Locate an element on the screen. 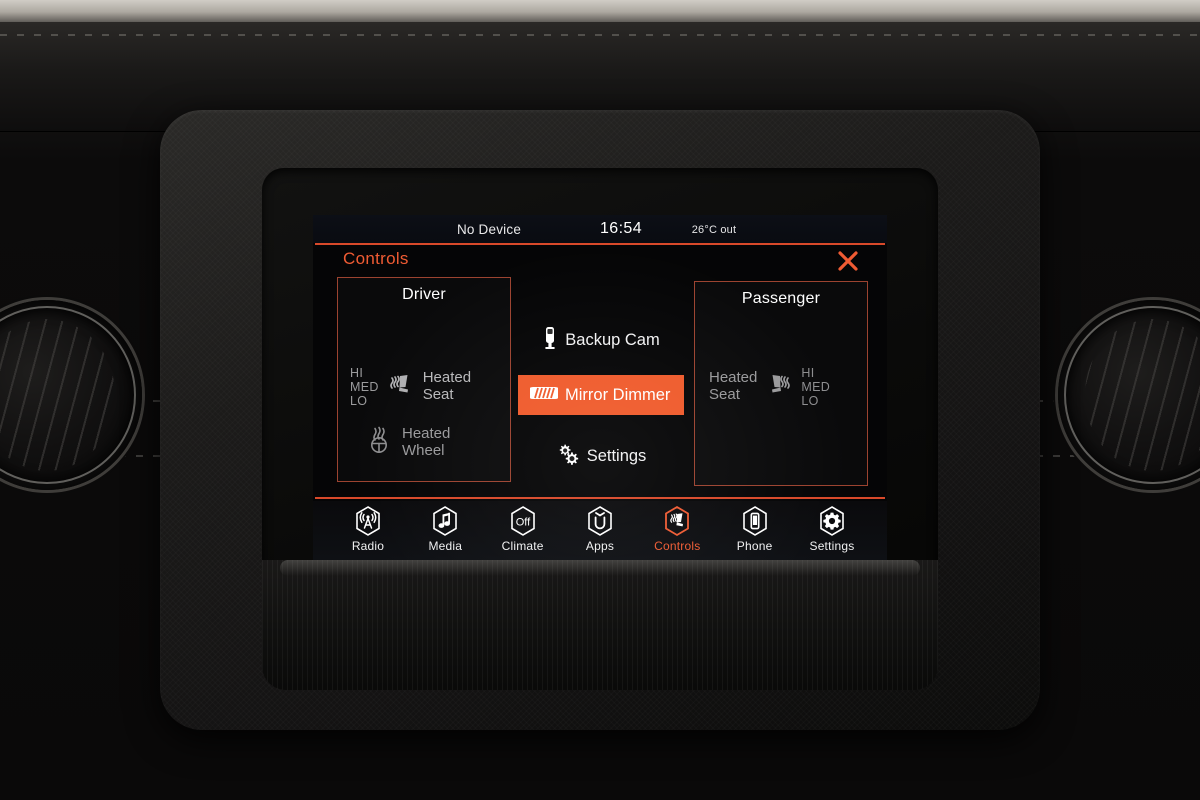 Image resolution: width=1200 pixels, height=800 pixels. controls-settings-label: Settings is located at coordinates (616, 455).